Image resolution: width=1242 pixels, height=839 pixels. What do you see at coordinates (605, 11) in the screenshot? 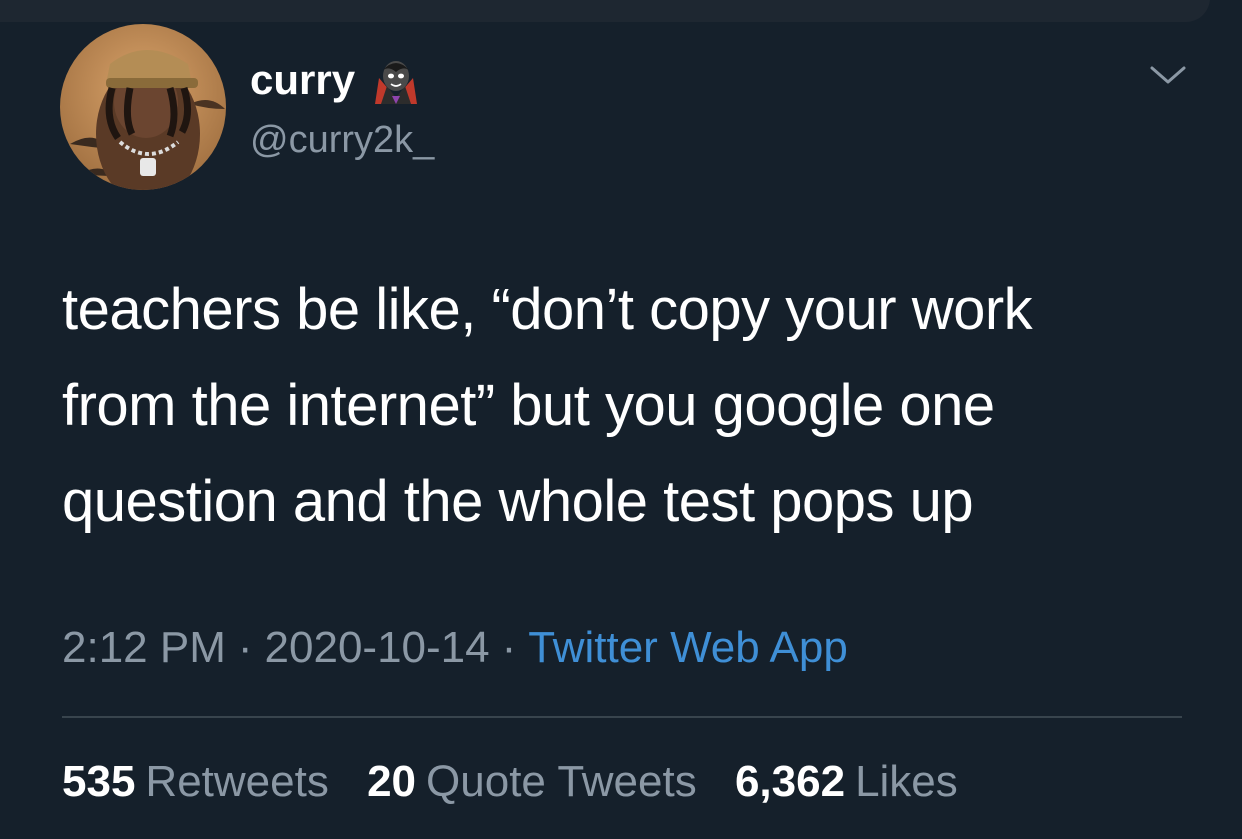
I see `top-bar` at bounding box center [605, 11].